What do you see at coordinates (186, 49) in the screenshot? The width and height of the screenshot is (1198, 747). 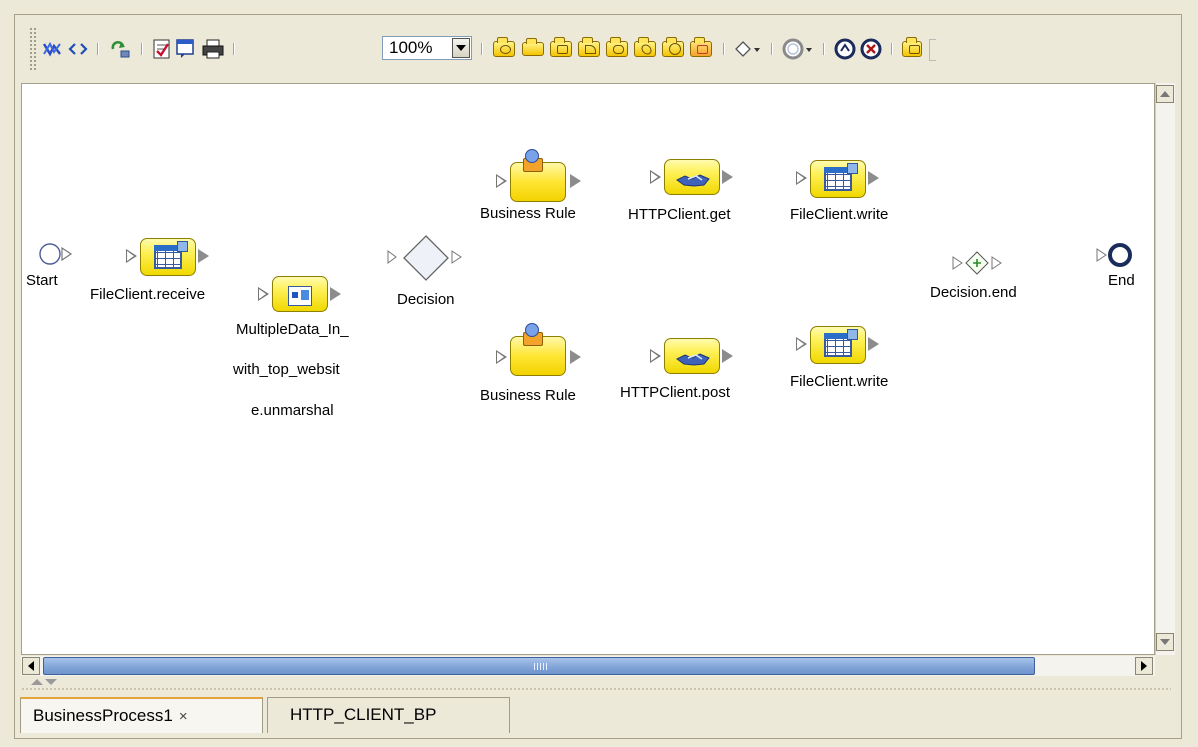 I see `note-icon` at bounding box center [186, 49].